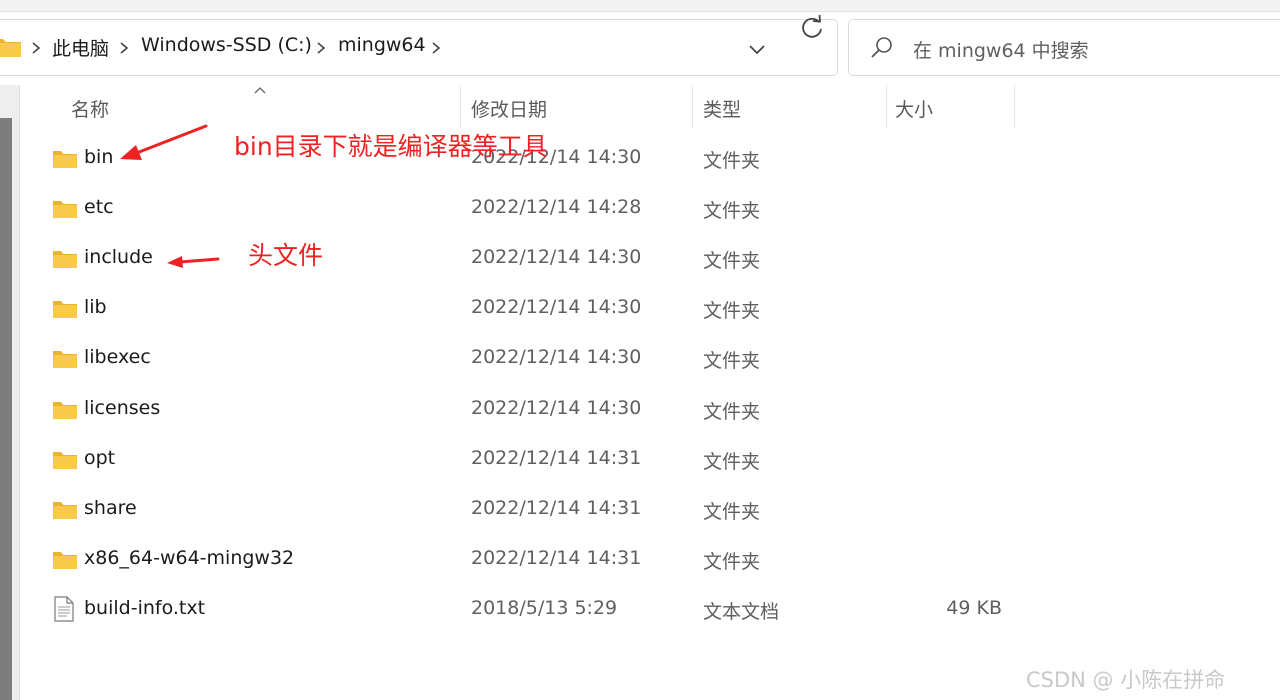 This screenshot has width=1280, height=700. I want to click on file-row-share: share 2022/12/14 14:31 文件夹, so click(650, 510).